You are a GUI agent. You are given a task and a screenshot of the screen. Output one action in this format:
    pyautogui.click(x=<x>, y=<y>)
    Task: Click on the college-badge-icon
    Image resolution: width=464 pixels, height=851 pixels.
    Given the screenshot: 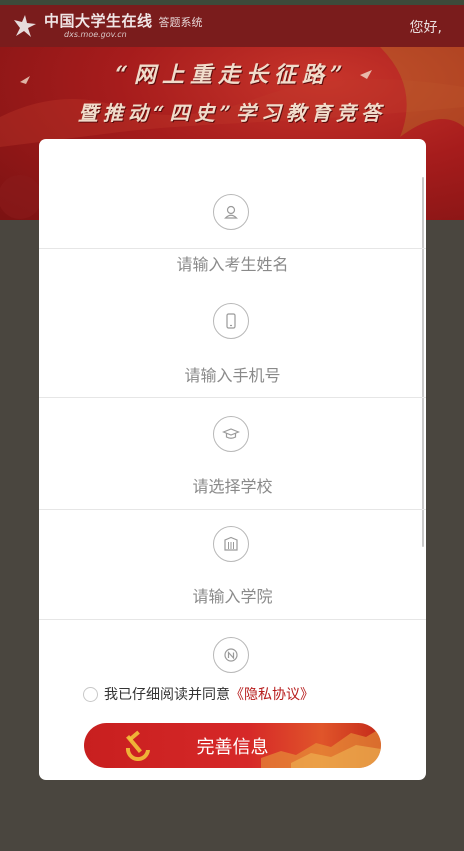 What is the action you would take?
    pyautogui.click(x=231, y=655)
    